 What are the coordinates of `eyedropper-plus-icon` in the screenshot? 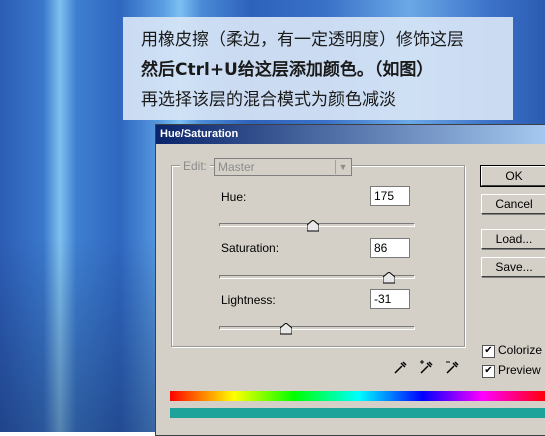 It's located at (427, 367).